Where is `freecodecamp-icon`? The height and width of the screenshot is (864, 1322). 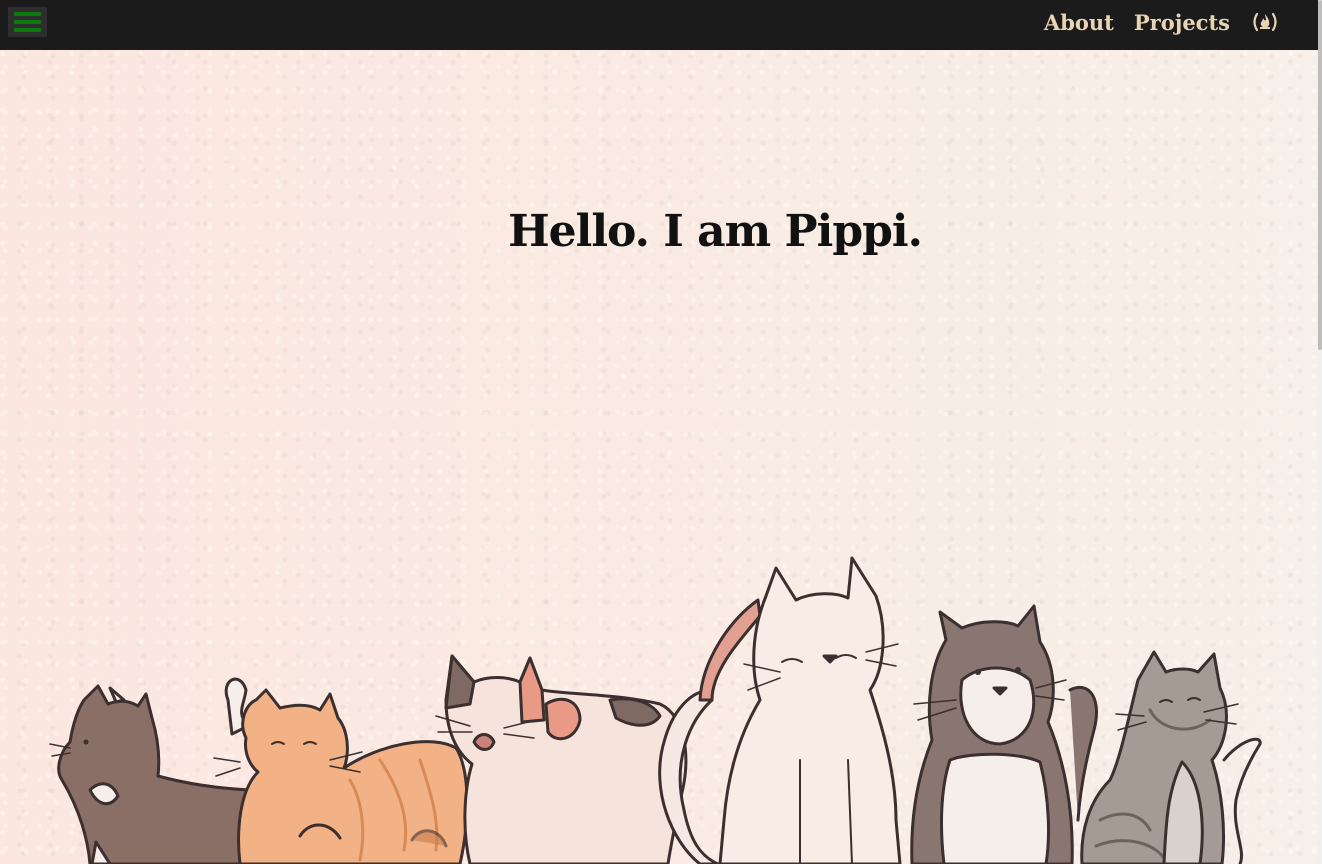 freecodecamp-icon is located at coordinates (1265, 22).